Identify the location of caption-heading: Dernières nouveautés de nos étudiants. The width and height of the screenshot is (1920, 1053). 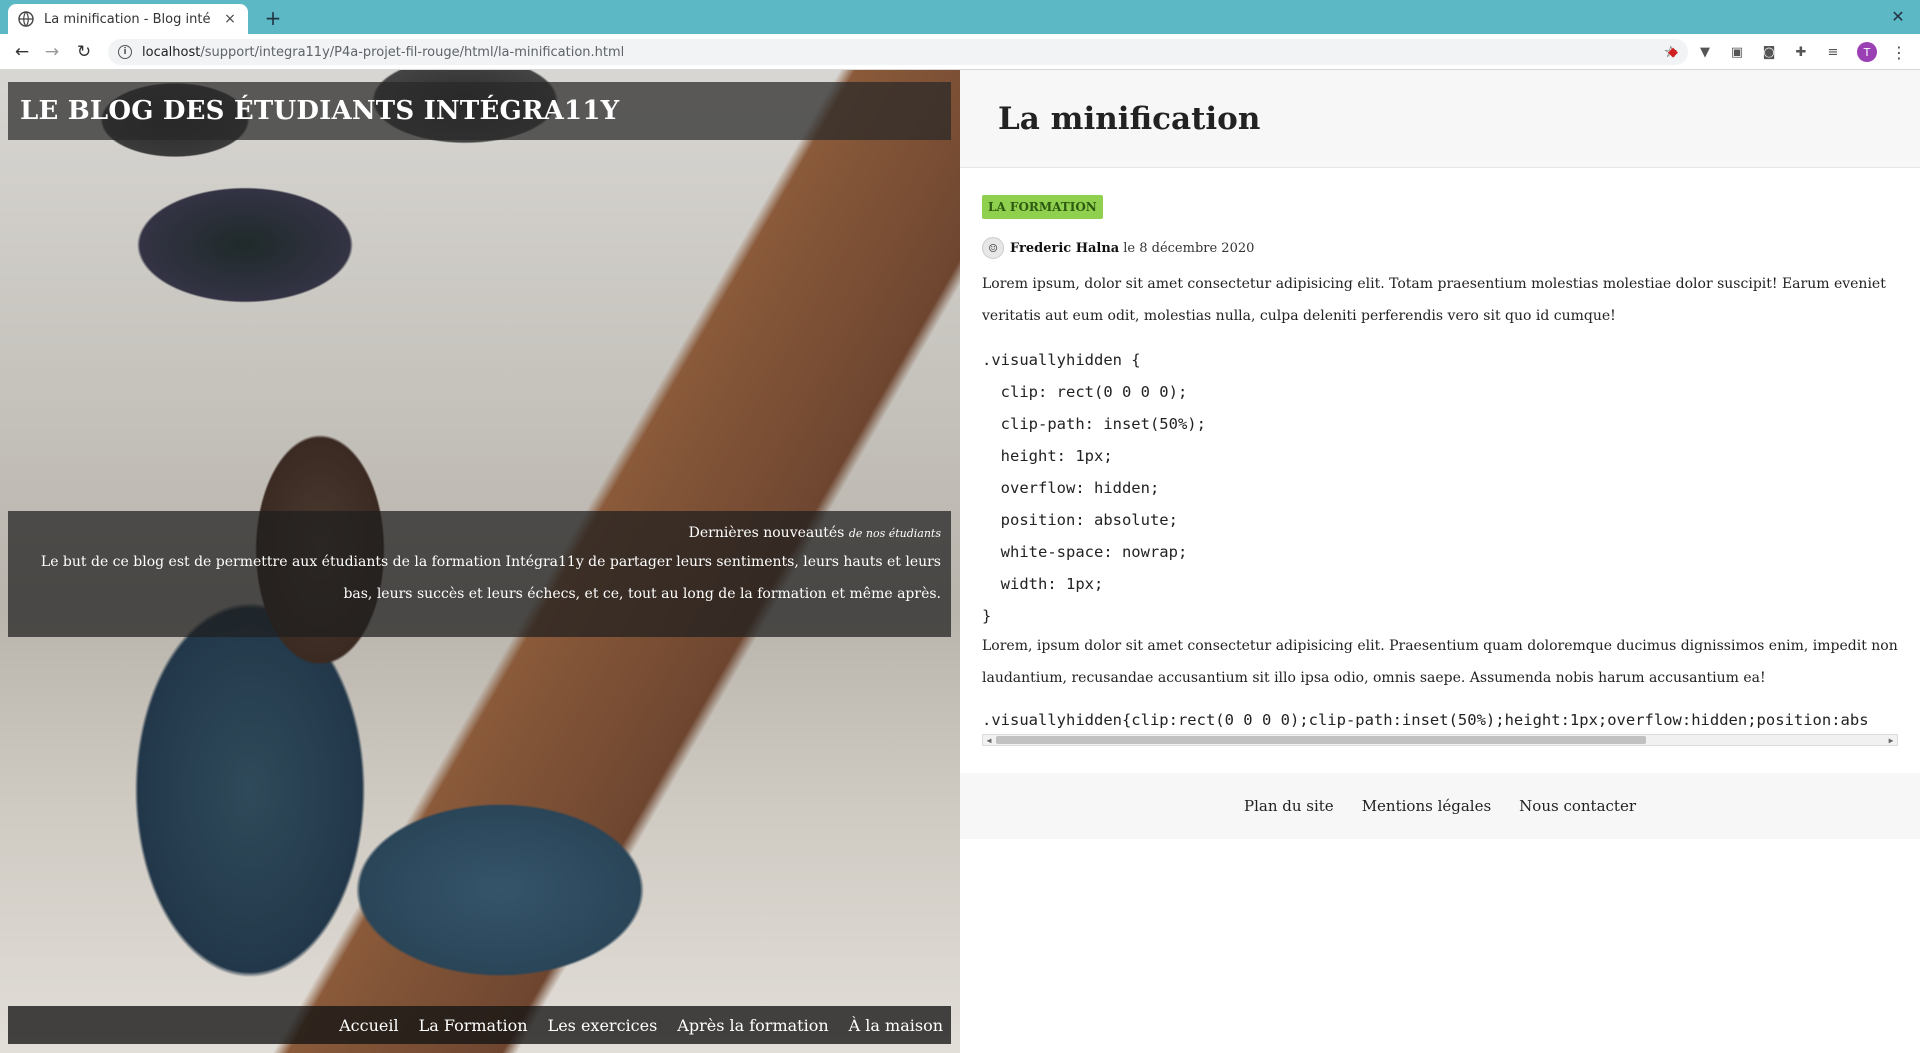
(481, 533).